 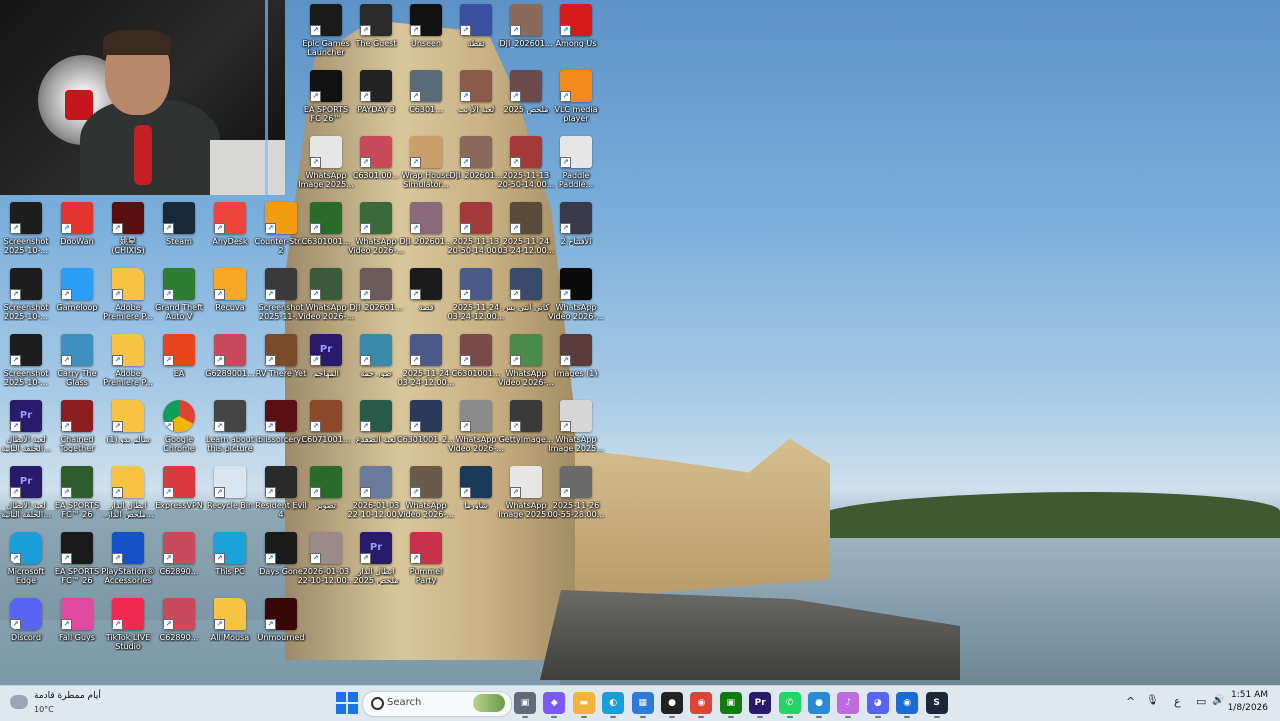 I want to click on webcam-chair, so click(x=79, y=105).